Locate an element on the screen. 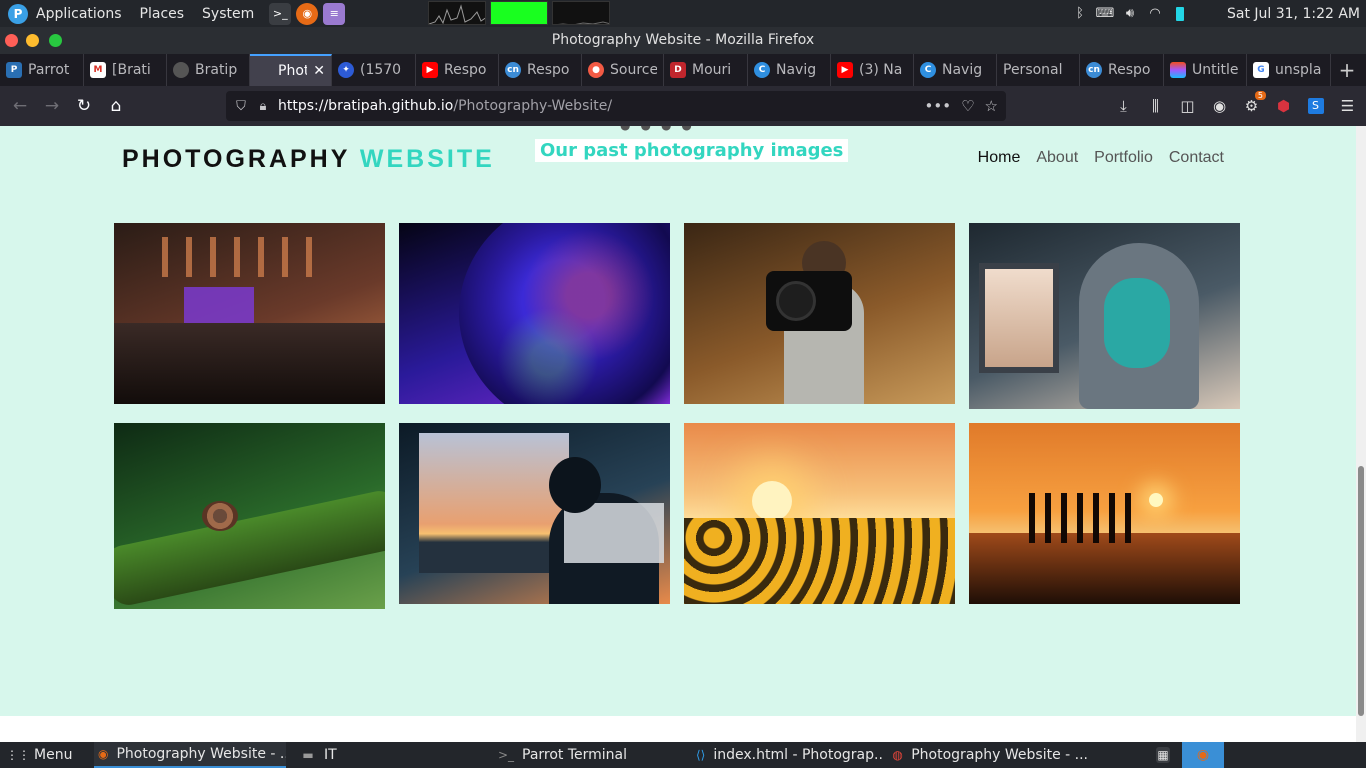 This screenshot has height=768, width=1366. forward-arrow-icon: → is located at coordinates (52, 106).